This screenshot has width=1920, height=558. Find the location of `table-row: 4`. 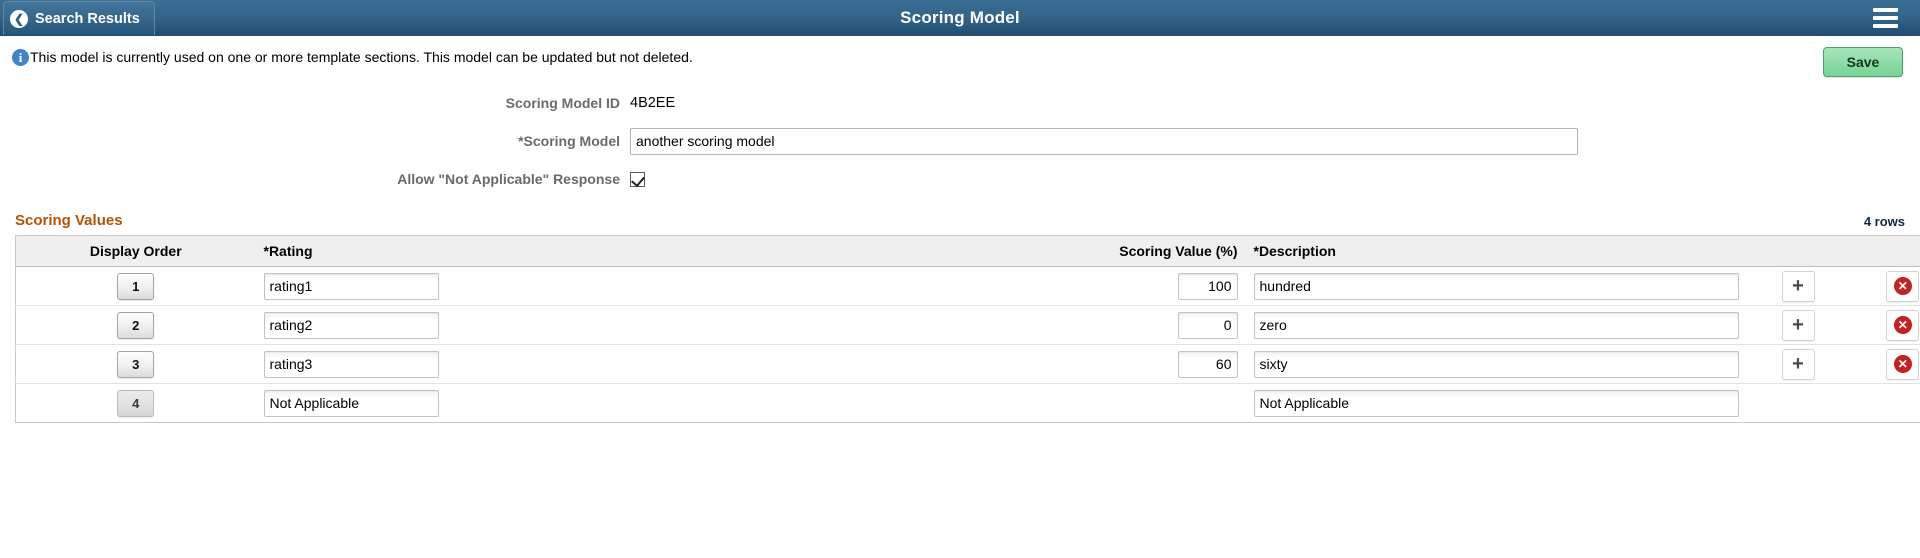

table-row: 4 is located at coordinates (968, 403).